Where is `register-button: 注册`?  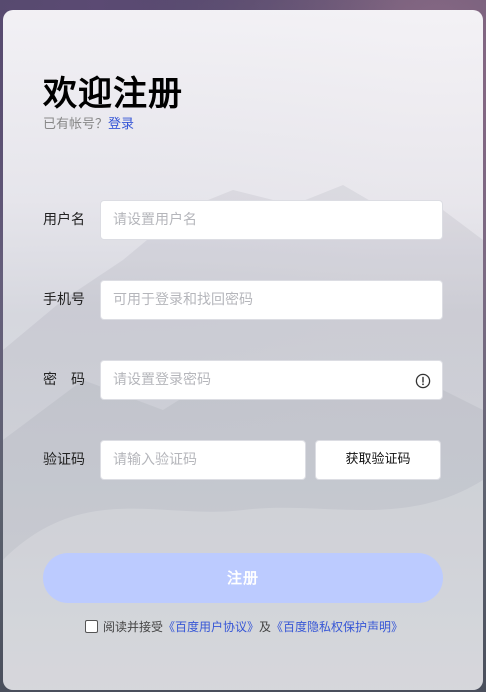
register-button: 注册 is located at coordinates (243, 578).